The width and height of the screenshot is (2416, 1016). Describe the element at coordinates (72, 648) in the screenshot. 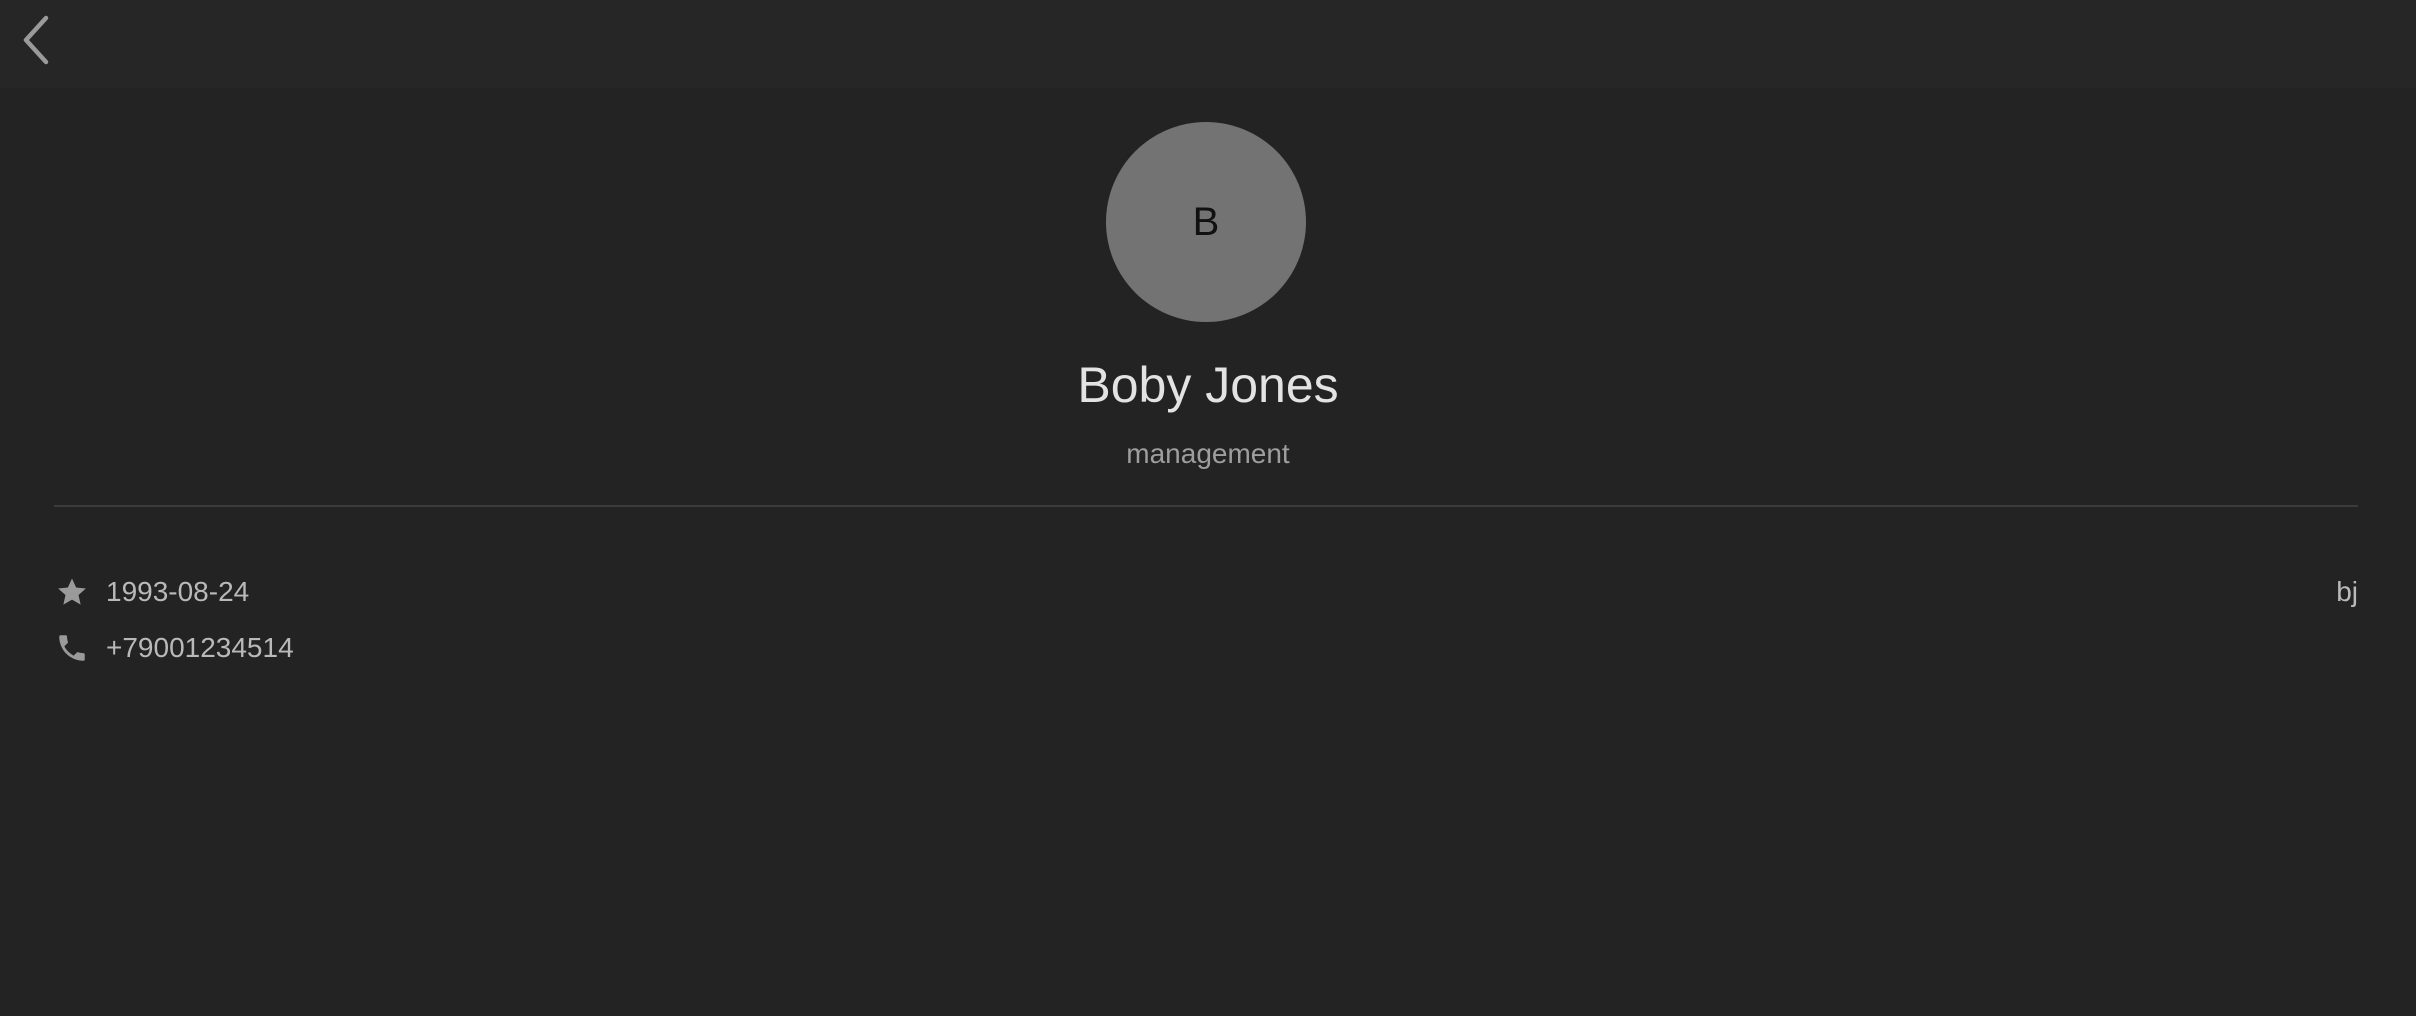

I see `phone-icon` at that location.